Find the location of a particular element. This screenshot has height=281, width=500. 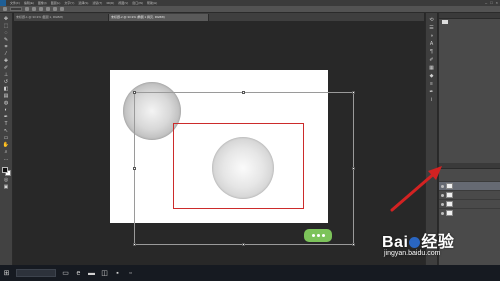

transform-handle-top-left is located at coordinates (134, 92).